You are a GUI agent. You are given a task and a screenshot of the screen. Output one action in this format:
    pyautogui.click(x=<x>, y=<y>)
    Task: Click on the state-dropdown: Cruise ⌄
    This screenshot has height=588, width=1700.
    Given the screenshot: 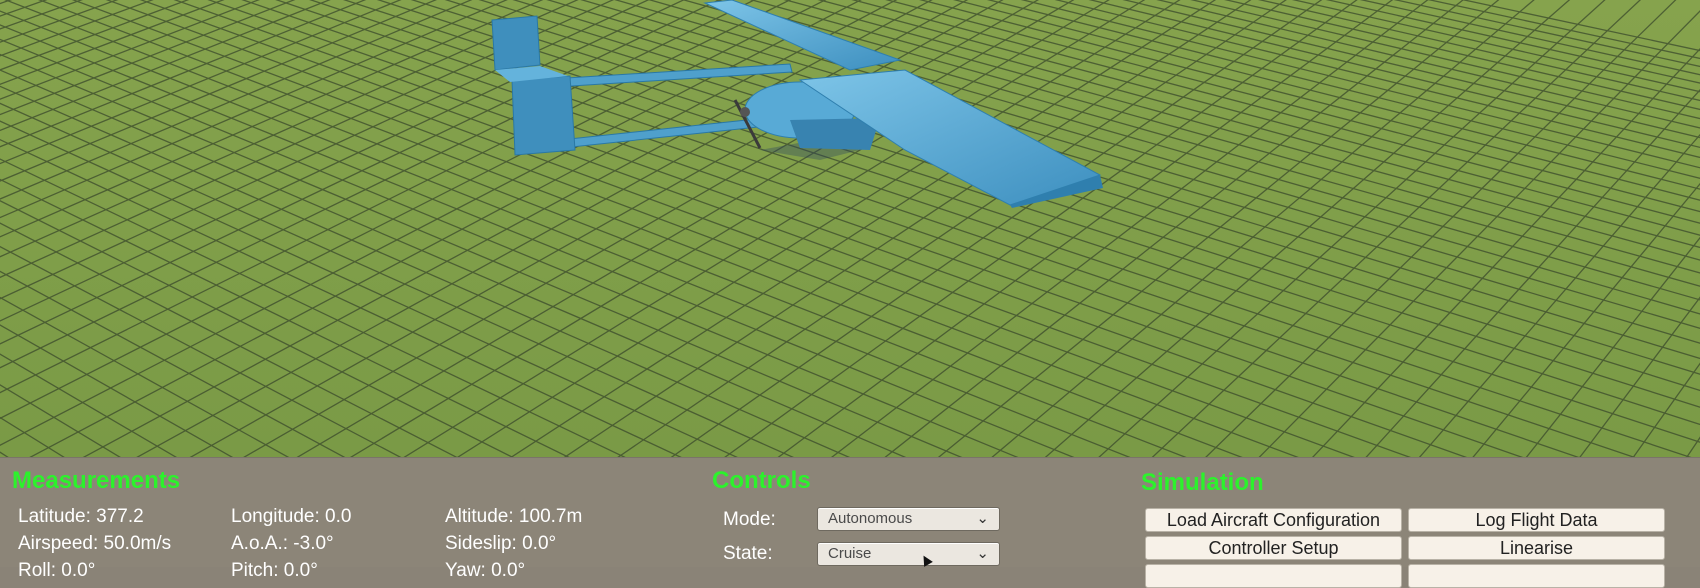 What is the action you would take?
    pyautogui.click(x=908, y=554)
    